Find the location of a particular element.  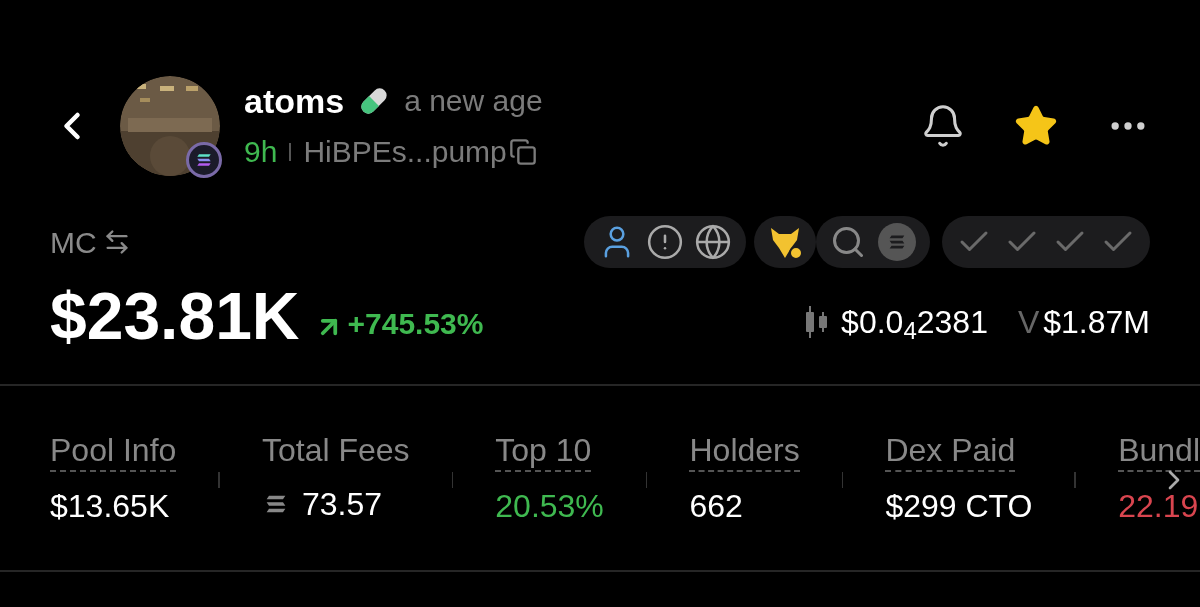

token-address: HiBPEs...pump is located at coordinates (405, 152).